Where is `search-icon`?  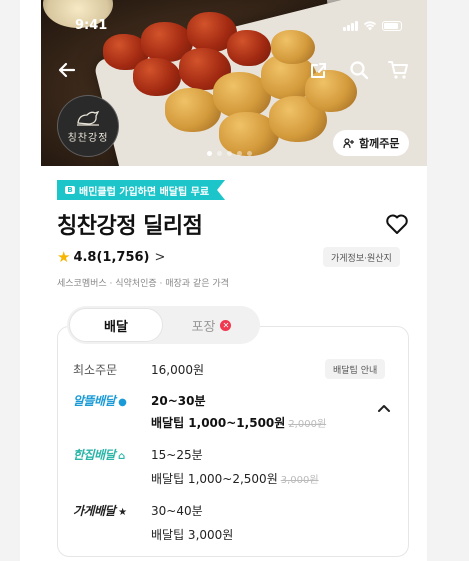
search-icon is located at coordinates (359, 70).